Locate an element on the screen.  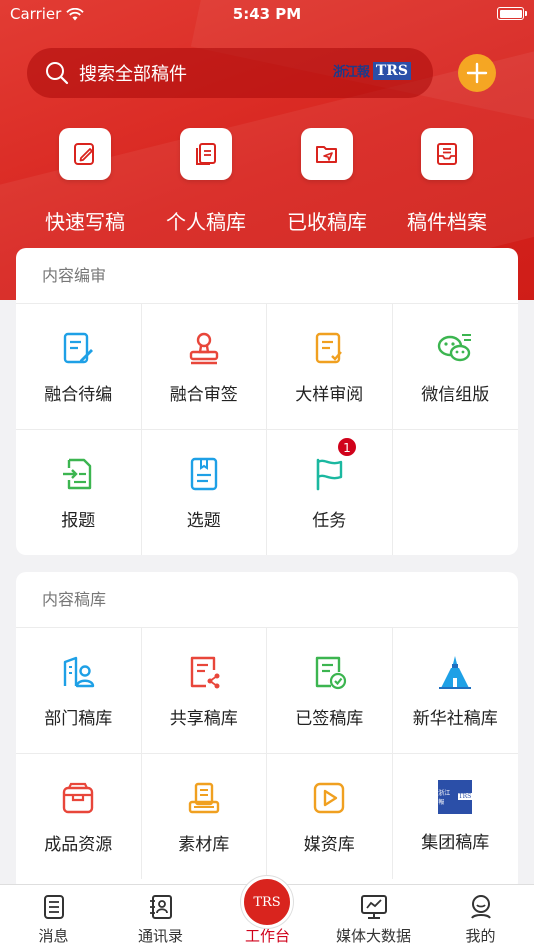
brand-trs: TRS is located at coordinates (391, 70).